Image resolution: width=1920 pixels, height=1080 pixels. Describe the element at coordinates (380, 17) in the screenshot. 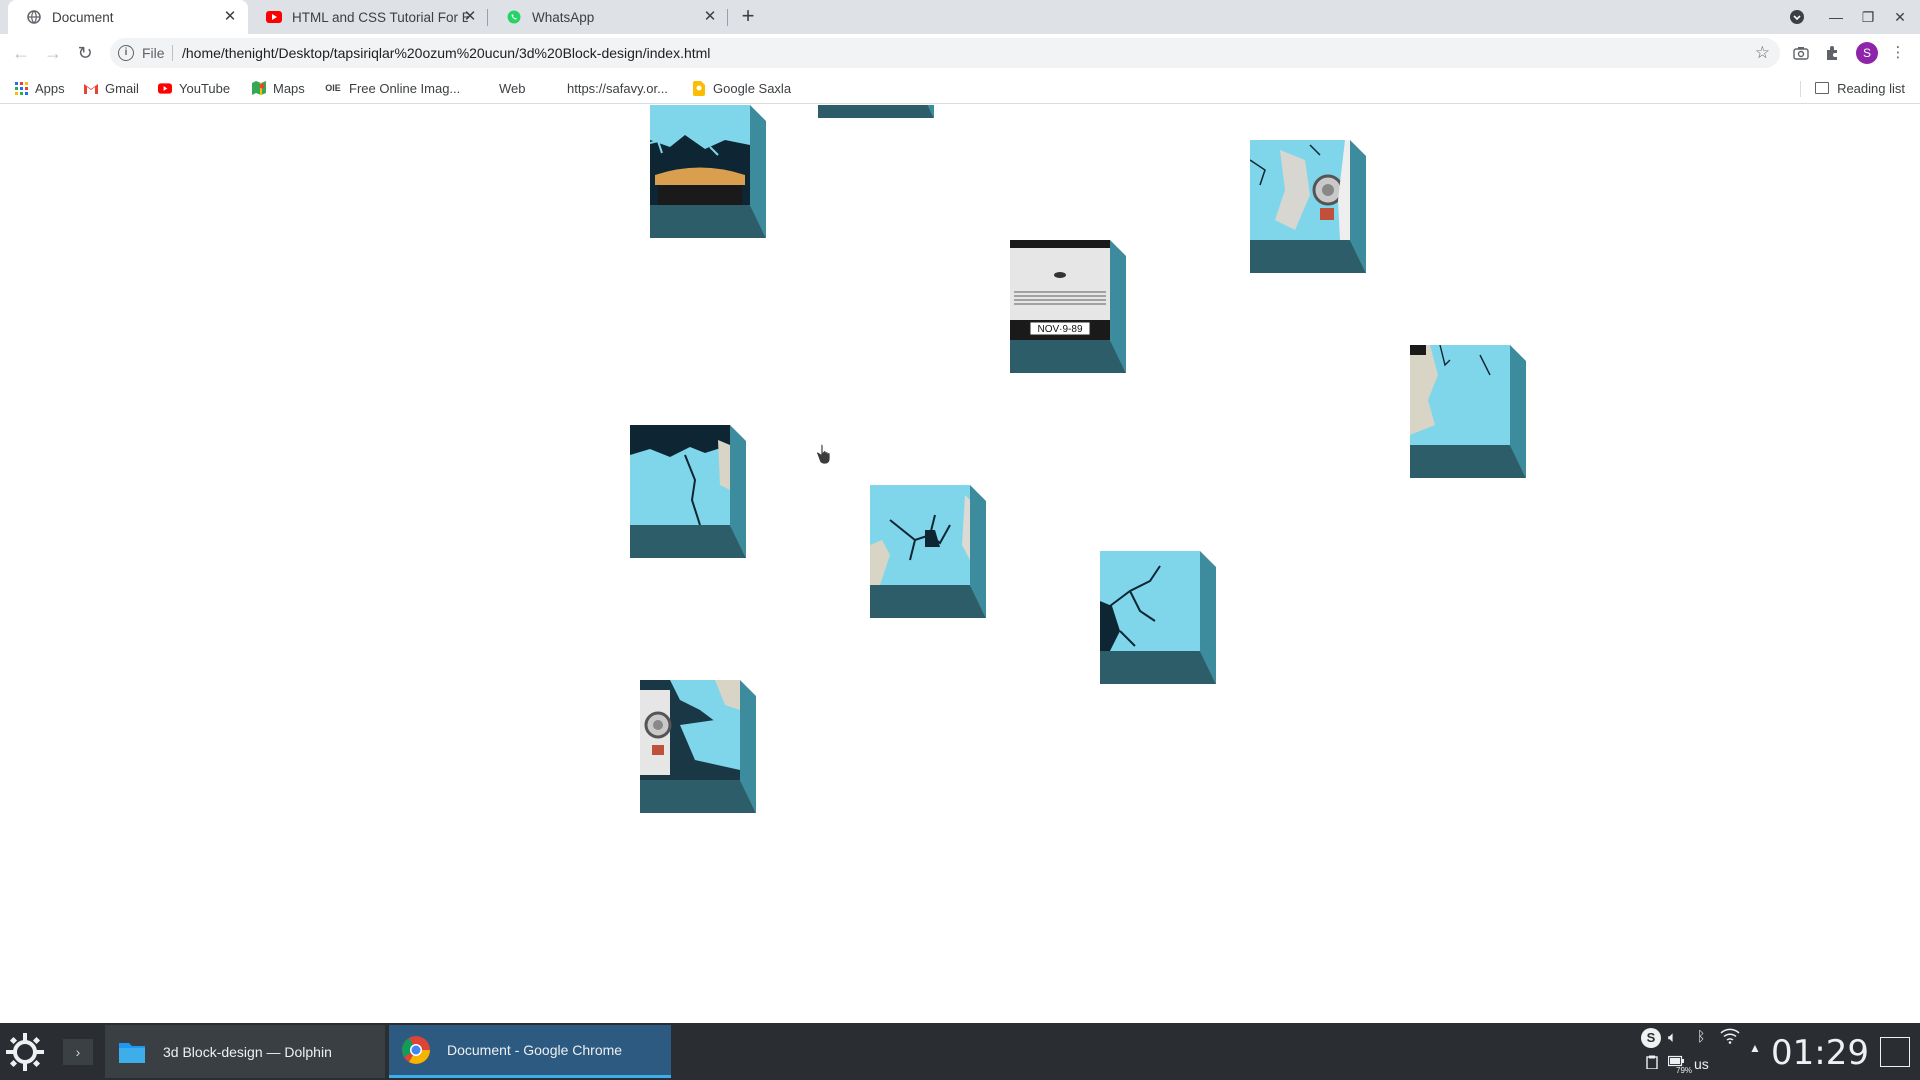

I see `tab-title: HTML and CSS Tutorial For Be` at that location.